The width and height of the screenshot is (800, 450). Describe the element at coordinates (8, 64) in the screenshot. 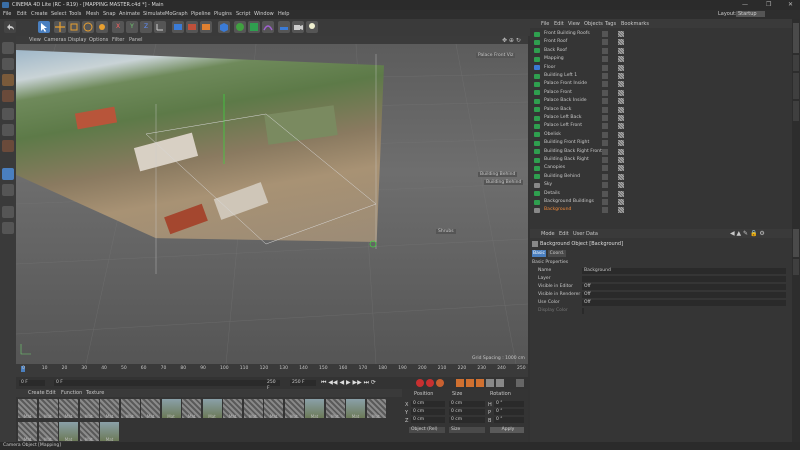

I see `model-mode-icon` at that location.